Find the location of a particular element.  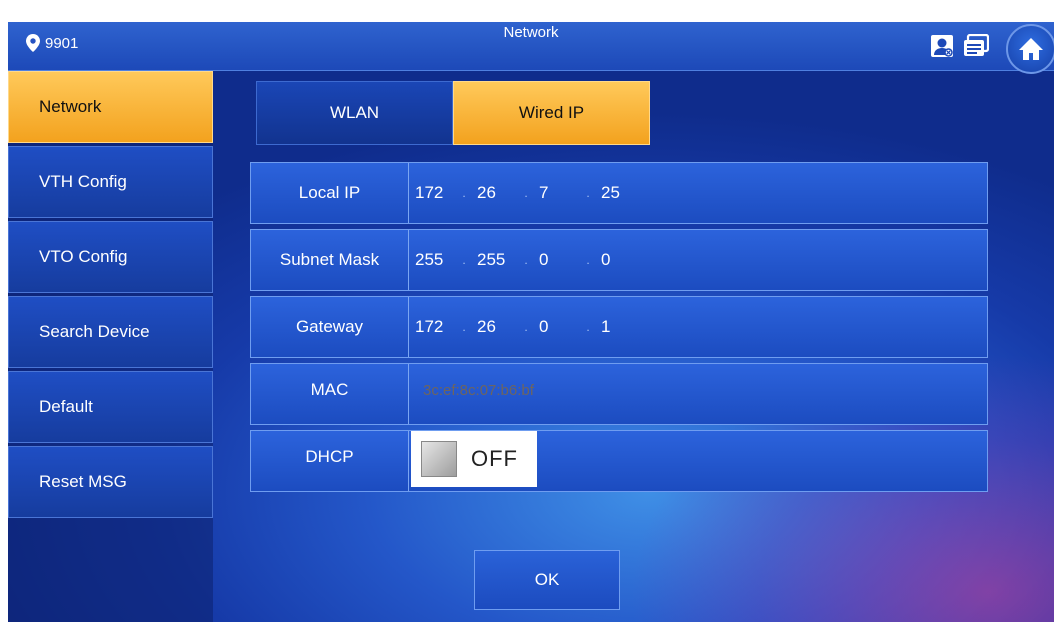

ip-octet: 25 is located at coordinates (619, 193).